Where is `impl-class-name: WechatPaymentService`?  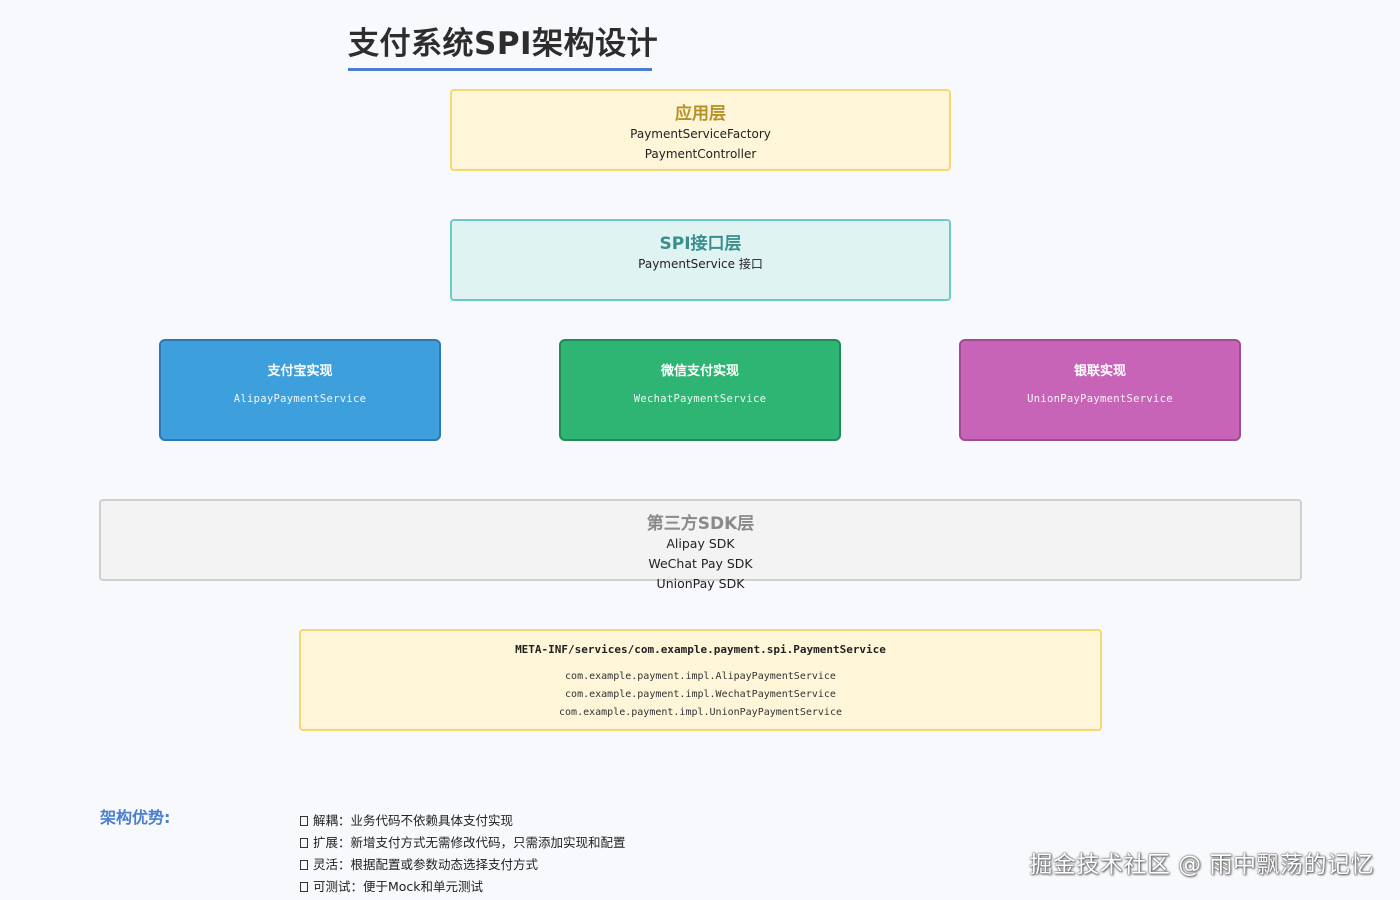
impl-class-name: WechatPaymentService is located at coordinates (700, 399).